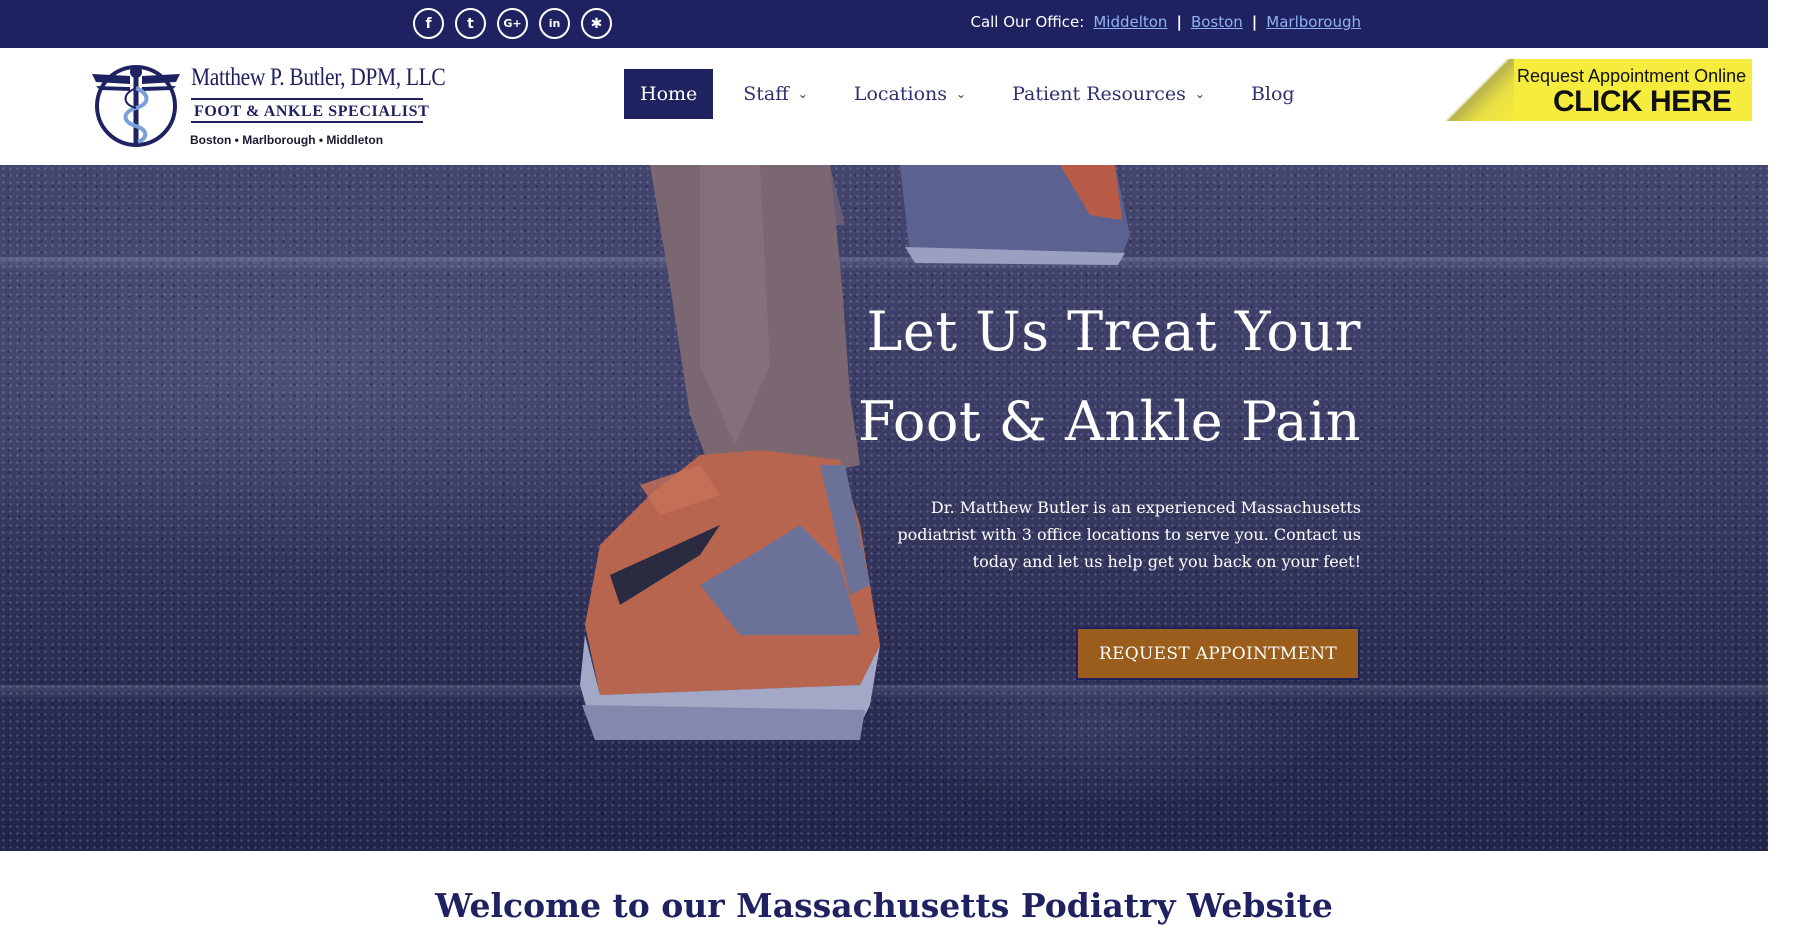 The image size is (1803, 935). I want to click on nav-staff-label: Staff, so click(766, 94).